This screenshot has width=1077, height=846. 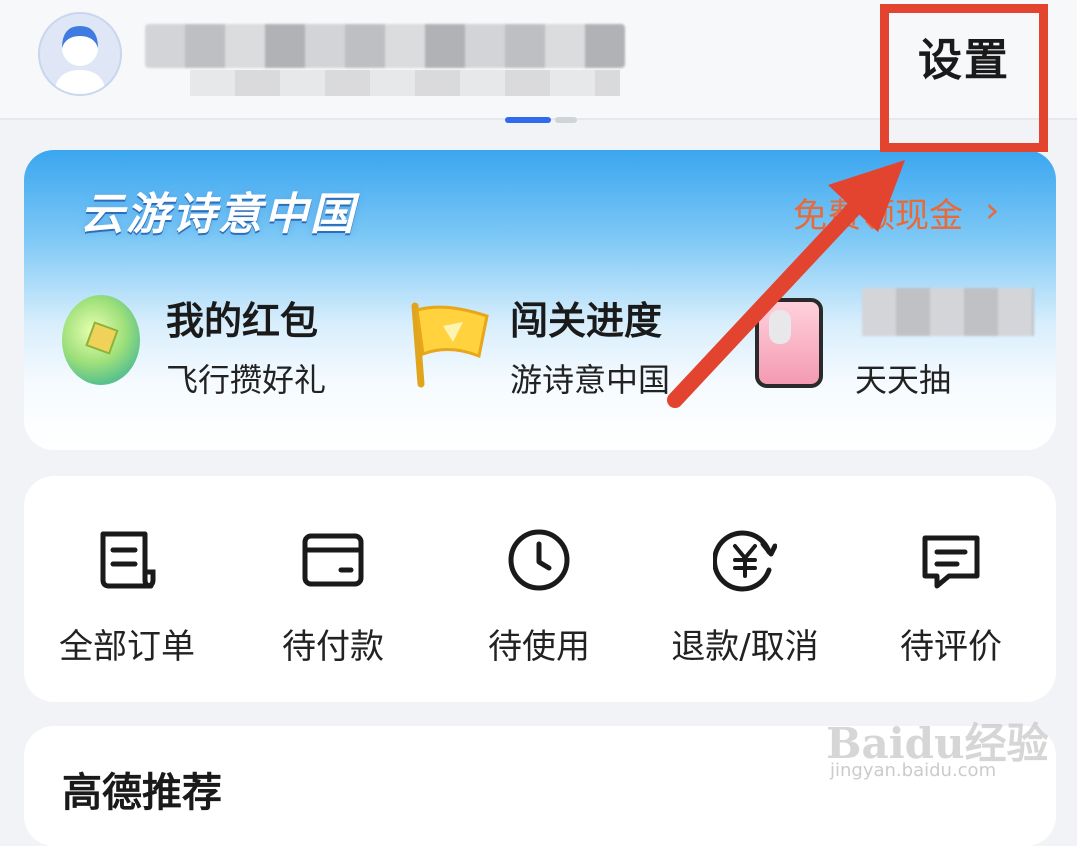 I want to click on annotation-arrow-icon, so click(x=786, y=284).